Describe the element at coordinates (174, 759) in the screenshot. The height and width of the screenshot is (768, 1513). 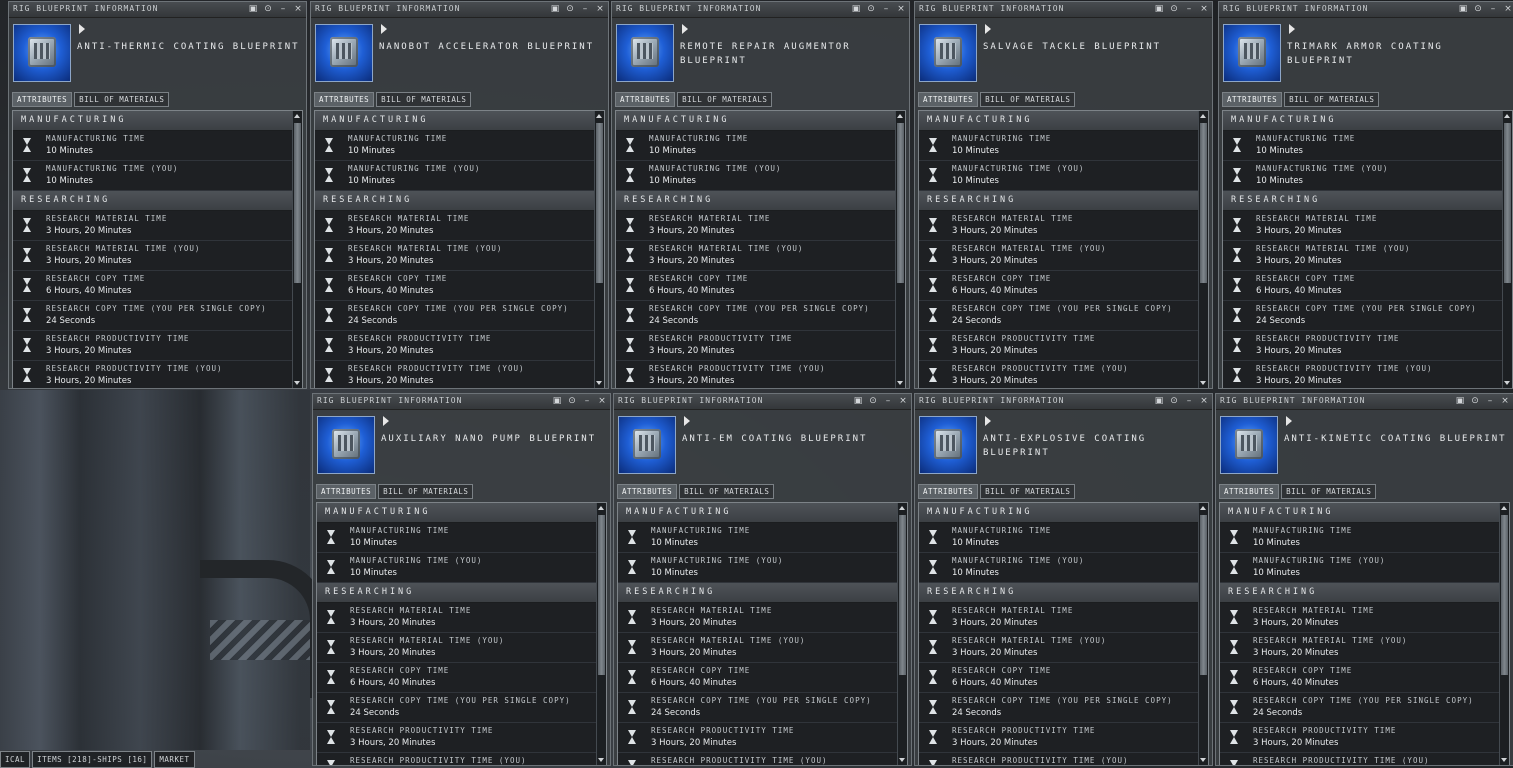
I see `taskbar-item-market: MARKET` at that location.